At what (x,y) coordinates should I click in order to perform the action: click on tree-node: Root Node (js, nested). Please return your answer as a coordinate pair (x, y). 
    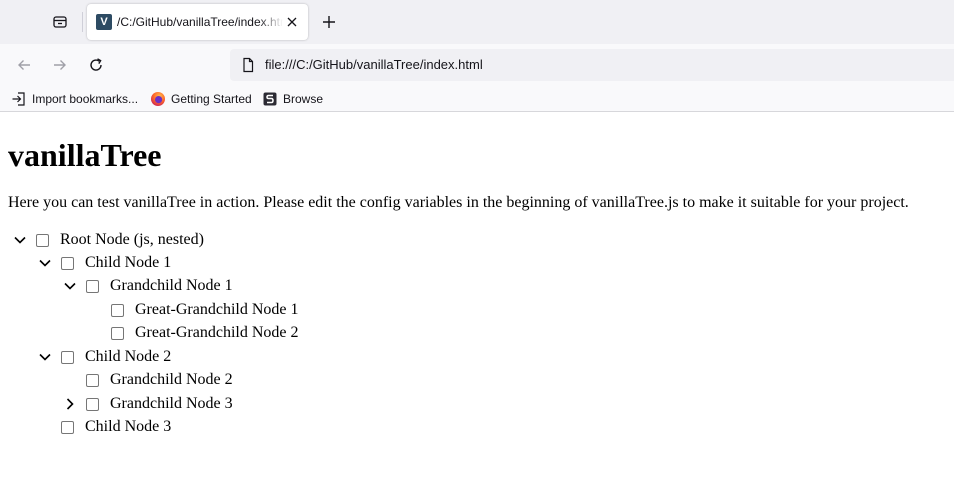
    Looking at the image, I should click on (107, 240).